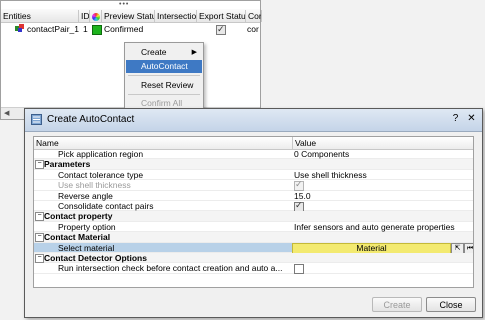 Image resolution: width=485 pixels, height=320 pixels. What do you see at coordinates (371, 248) in the screenshot?
I see `material-selector-field: Material` at bounding box center [371, 248].